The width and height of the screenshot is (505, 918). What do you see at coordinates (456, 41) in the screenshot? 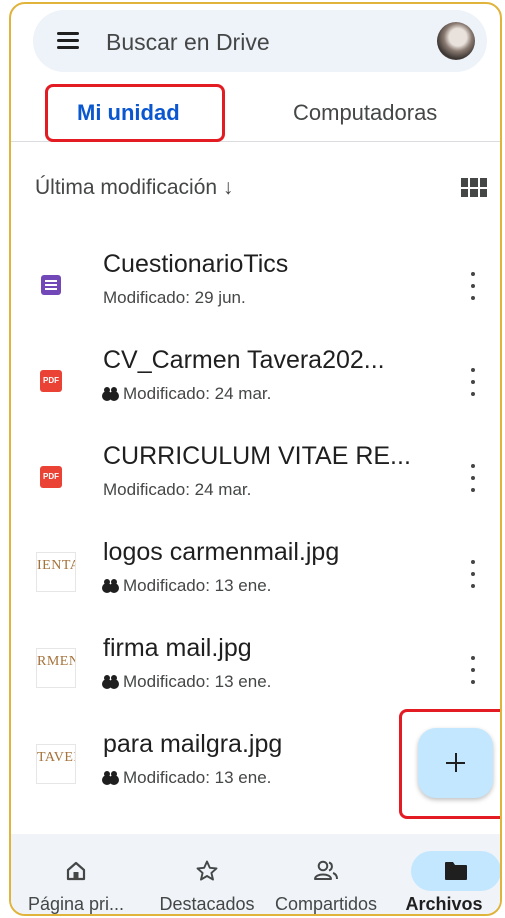
I see `avatar` at bounding box center [456, 41].